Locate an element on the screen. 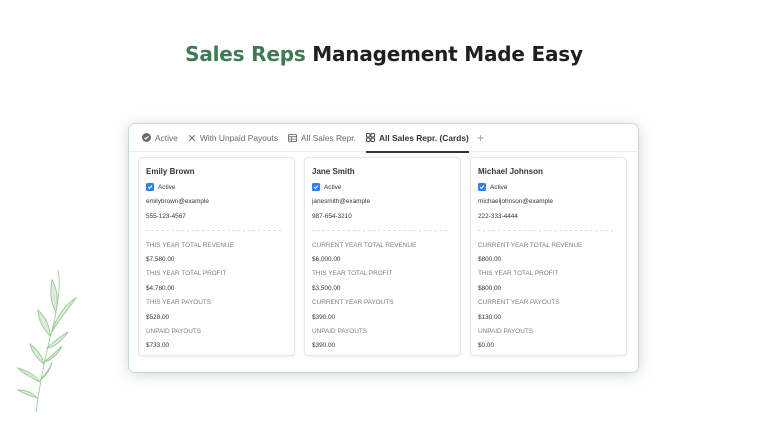 This screenshot has width=768, height=432. add-view-button: + is located at coordinates (480, 138).